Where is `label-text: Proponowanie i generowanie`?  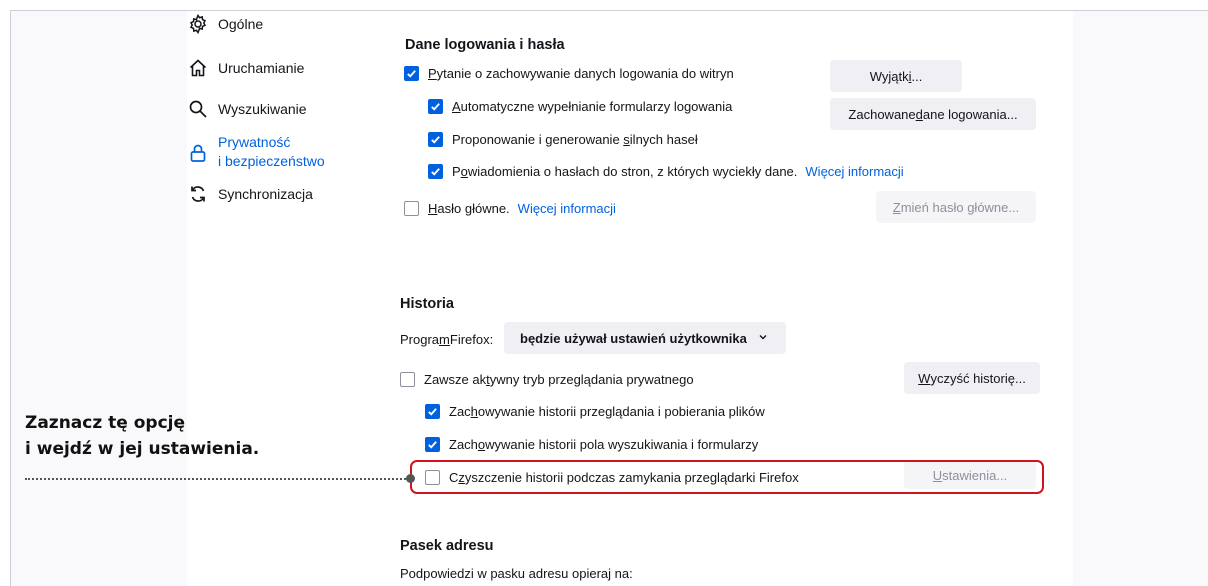 label-text: Proponowanie i generowanie is located at coordinates (538, 139).